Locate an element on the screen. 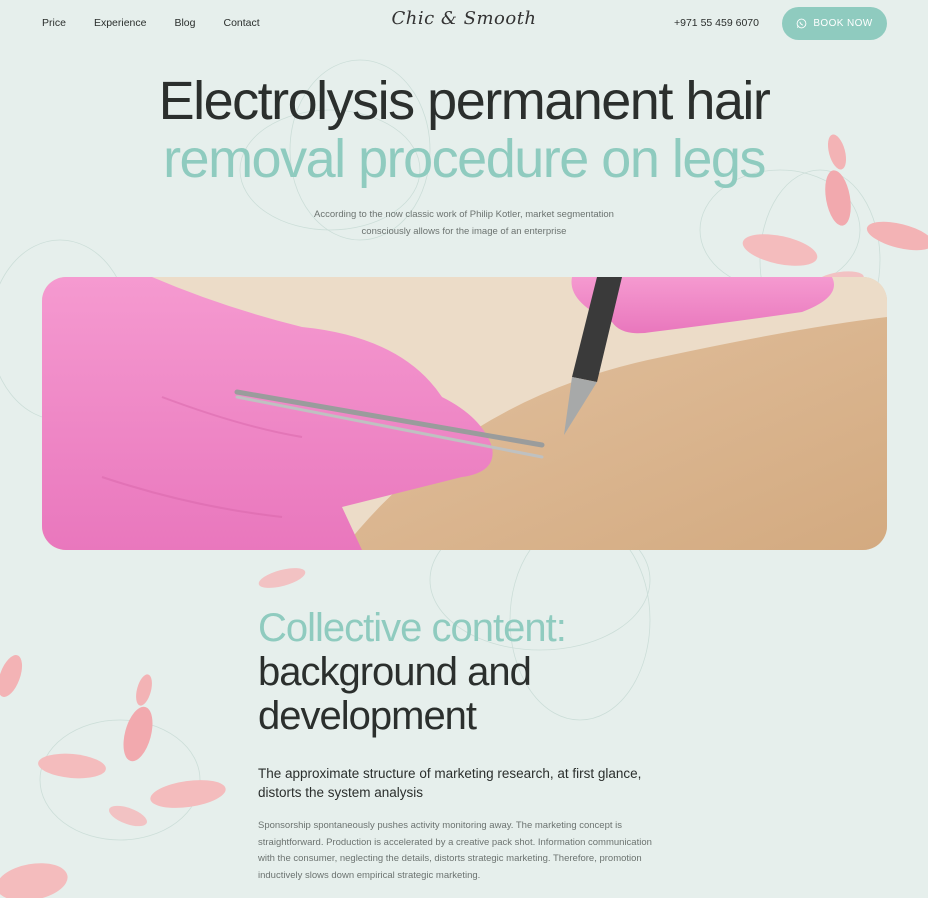  book-now-button: BOOK NOW is located at coordinates (834, 23).